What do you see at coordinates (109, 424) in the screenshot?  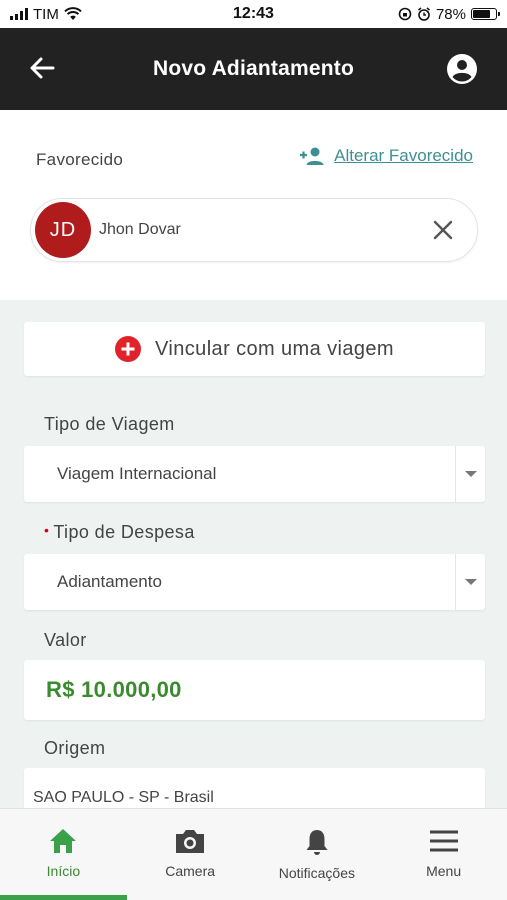 I see `tipo-viagem-label: Tipo de Viagem` at bounding box center [109, 424].